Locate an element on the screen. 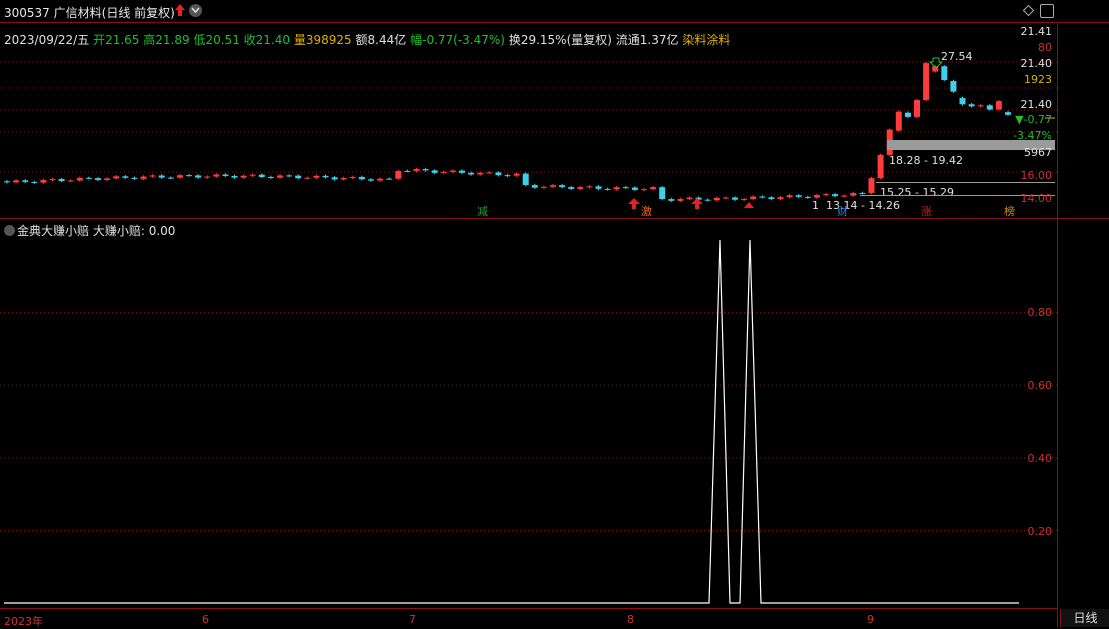 The image size is (1109, 629). axis-last: 21.40 is located at coordinates (1037, 104).